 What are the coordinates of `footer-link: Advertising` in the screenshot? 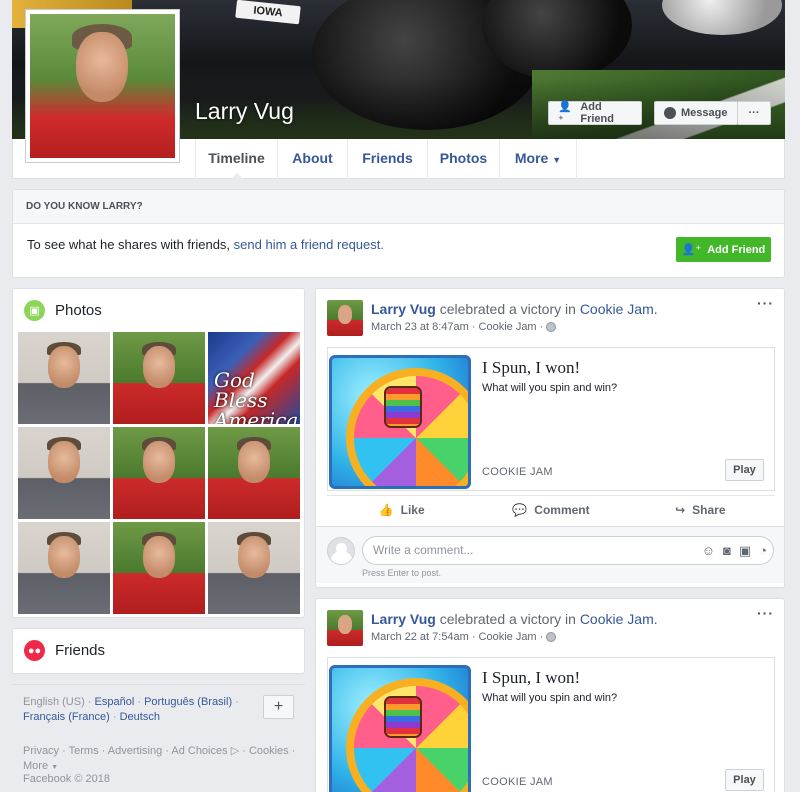 It's located at (135, 751).